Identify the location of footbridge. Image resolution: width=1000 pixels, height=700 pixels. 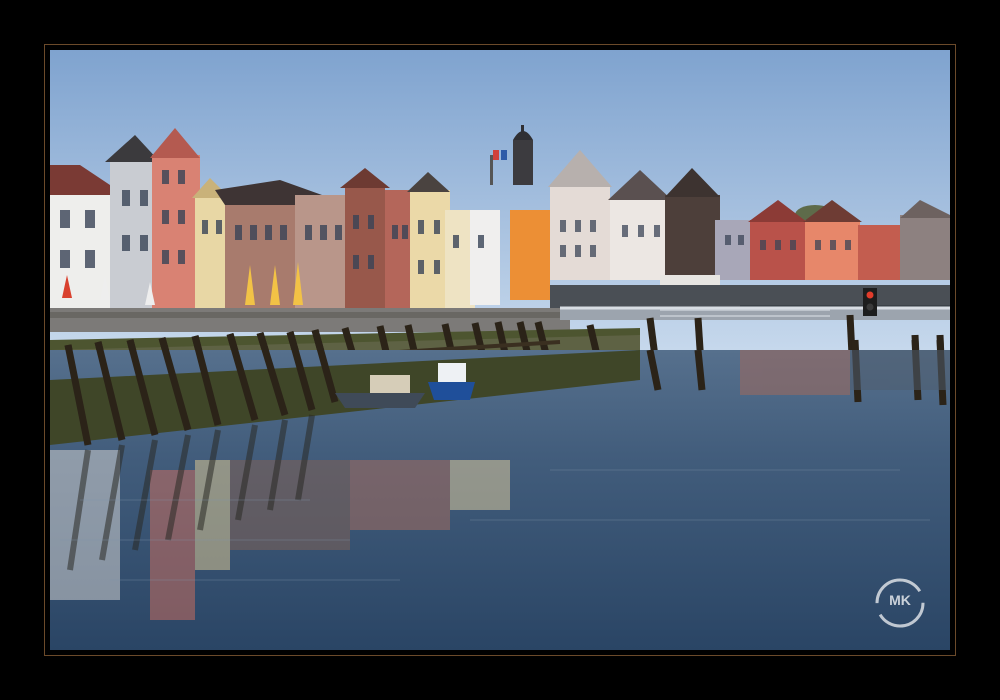
(755, 313).